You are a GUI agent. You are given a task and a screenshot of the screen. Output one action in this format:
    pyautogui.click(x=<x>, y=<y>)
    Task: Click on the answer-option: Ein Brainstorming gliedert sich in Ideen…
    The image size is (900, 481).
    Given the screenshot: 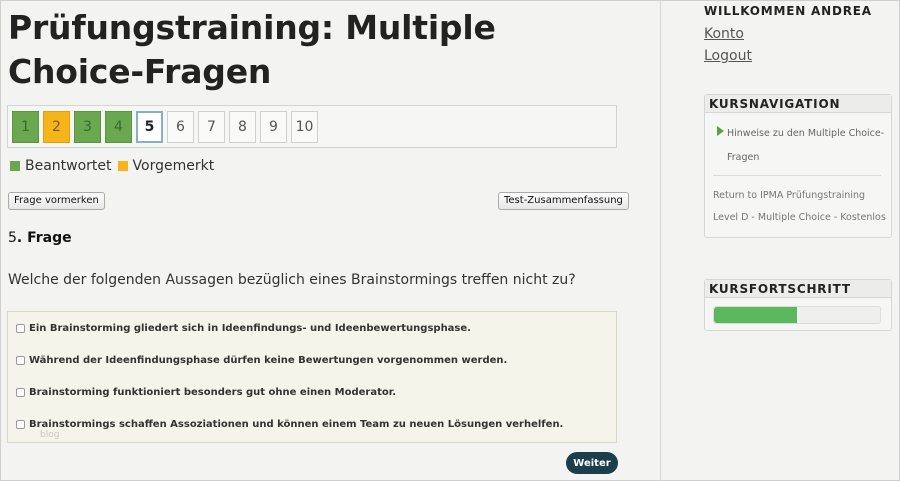 What is the action you would take?
    pyautogui.click(x=243, y=328)
    